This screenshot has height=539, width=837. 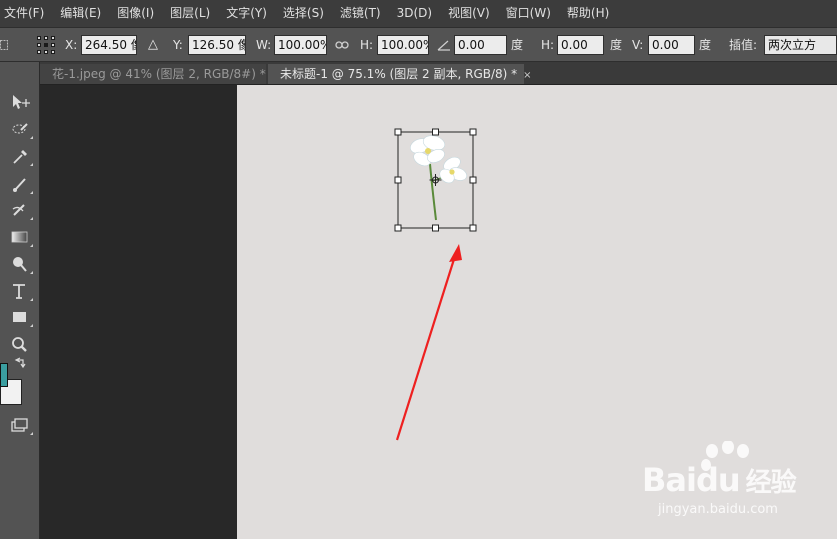 What do you see at coordinates (300, 45) in the screenshot?
I see `width-field: 100.00%` at bounding box center [300, 45].